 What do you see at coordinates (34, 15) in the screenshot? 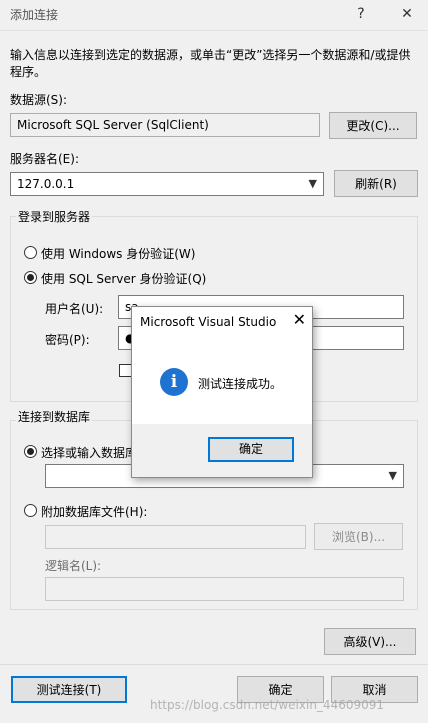
I see `window-title: 添加连接` at bounding box center [34, 15].